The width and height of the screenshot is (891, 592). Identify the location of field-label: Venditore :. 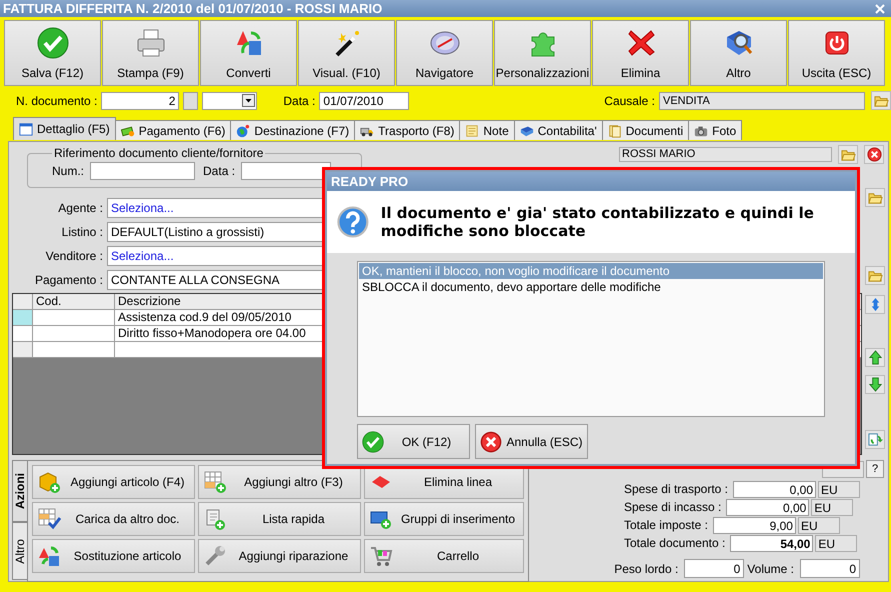
(73, 256).